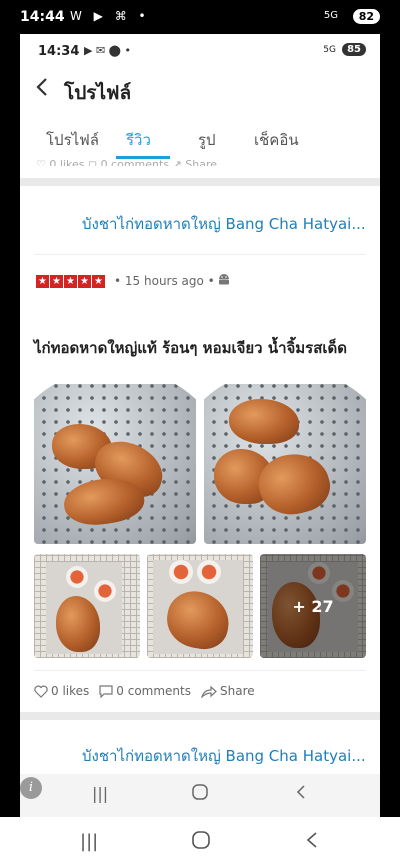 This screenshot has width=400, height=867. What do you see at coordinates (100, 793) in the screenshot?
I see `recents-icon: |||` at bounding box center [100, 793].